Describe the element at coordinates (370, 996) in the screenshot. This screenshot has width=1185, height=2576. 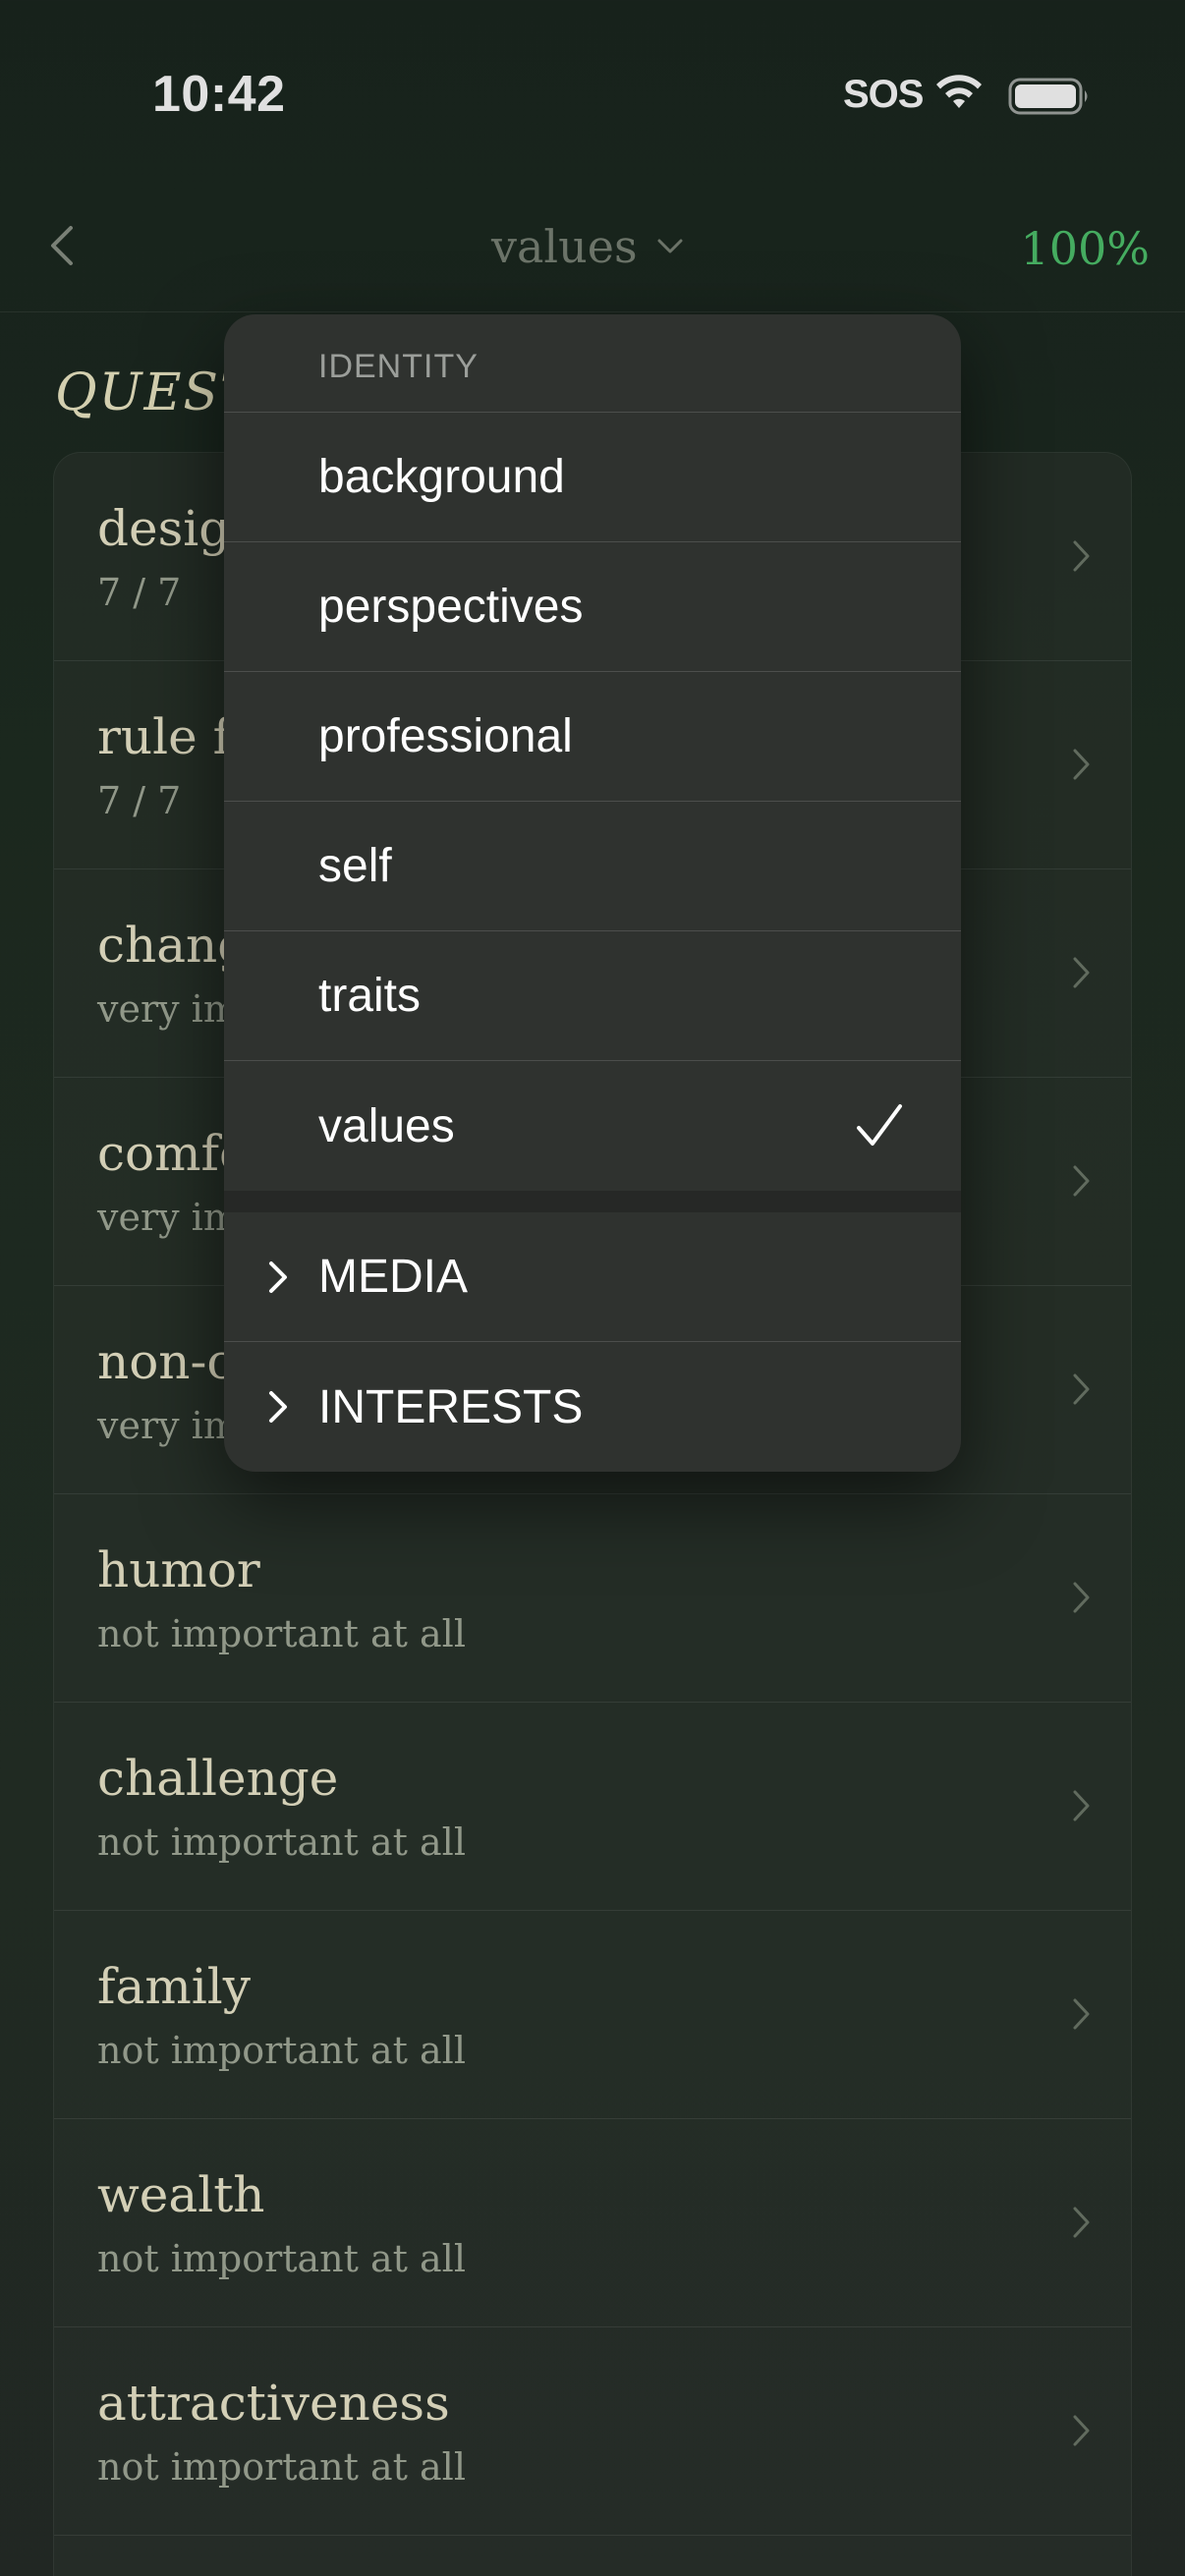
I see `menu-item-label: traits` at that location.